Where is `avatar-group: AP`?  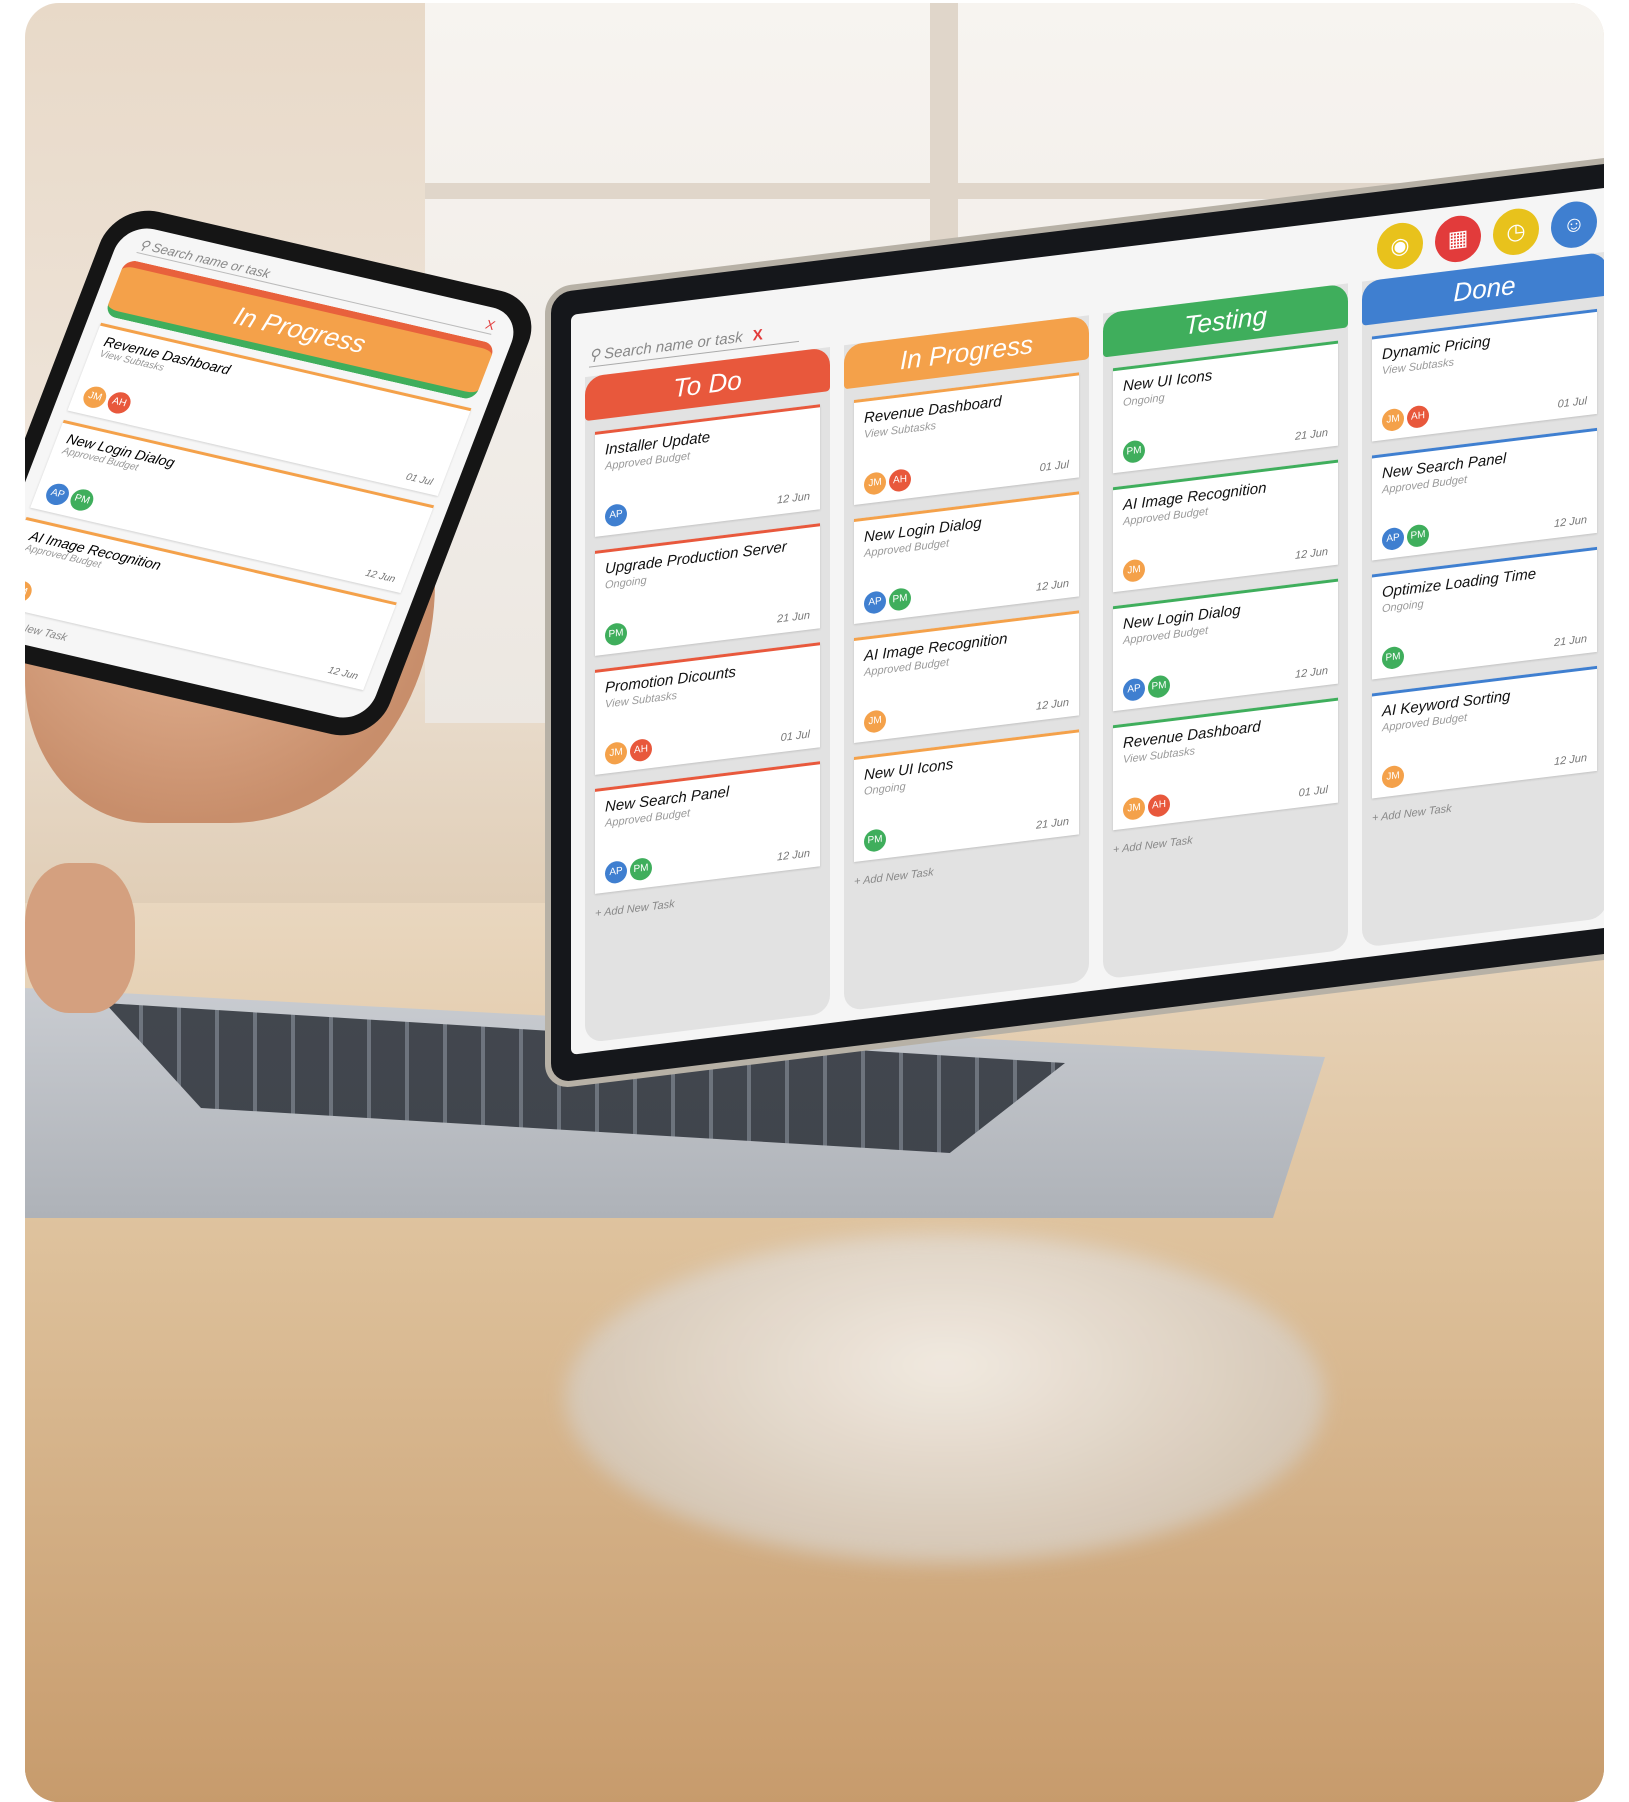 avatar-group: AP is located at coordinates (617, 515).